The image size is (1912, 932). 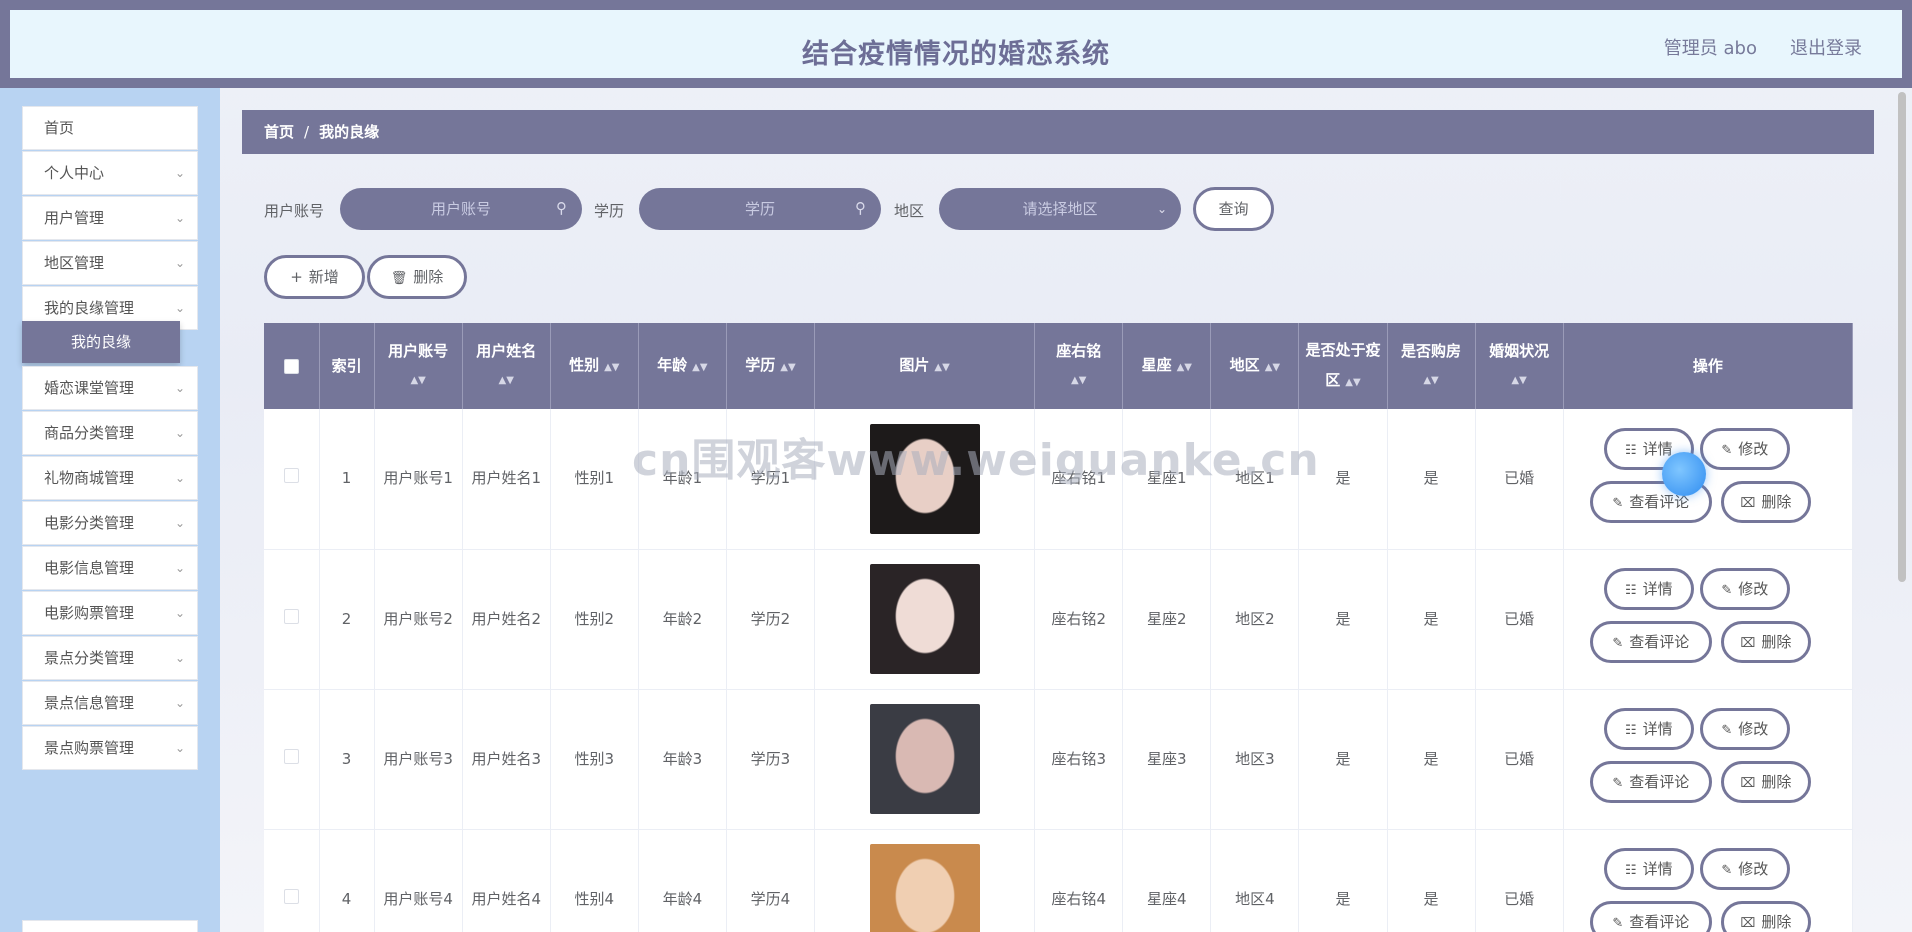 What do you see at coordinates (110, 568) in the screenshot?
I see `sidebar-item: 电影信息管理 ⌄` at bounding box center [110, 568].